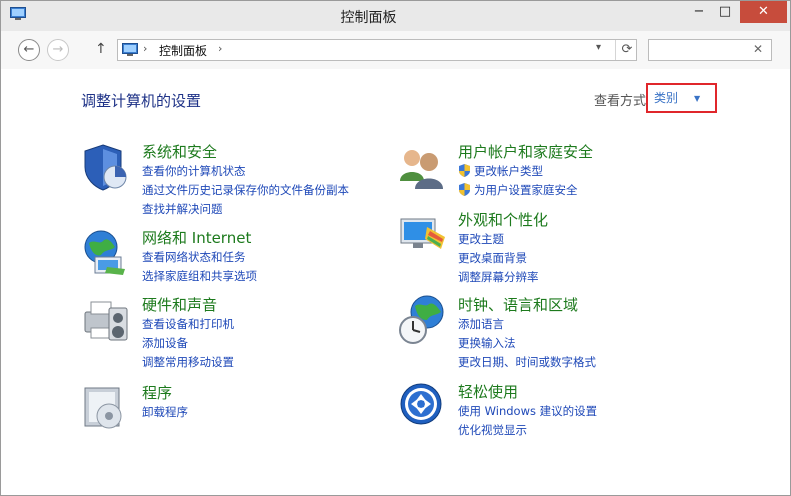 This screenshot has width=791, height=496. I want to click on address-bar: › 控制面板 › ▾ ⟳, so click(377, 50).